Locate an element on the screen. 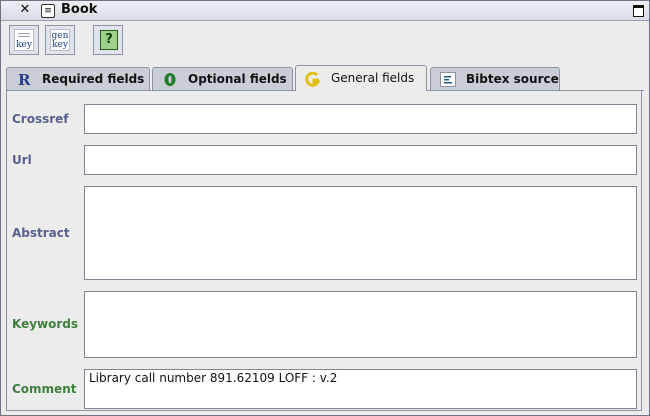  keywords-label: Keywords is located at coordinates (45, 324).